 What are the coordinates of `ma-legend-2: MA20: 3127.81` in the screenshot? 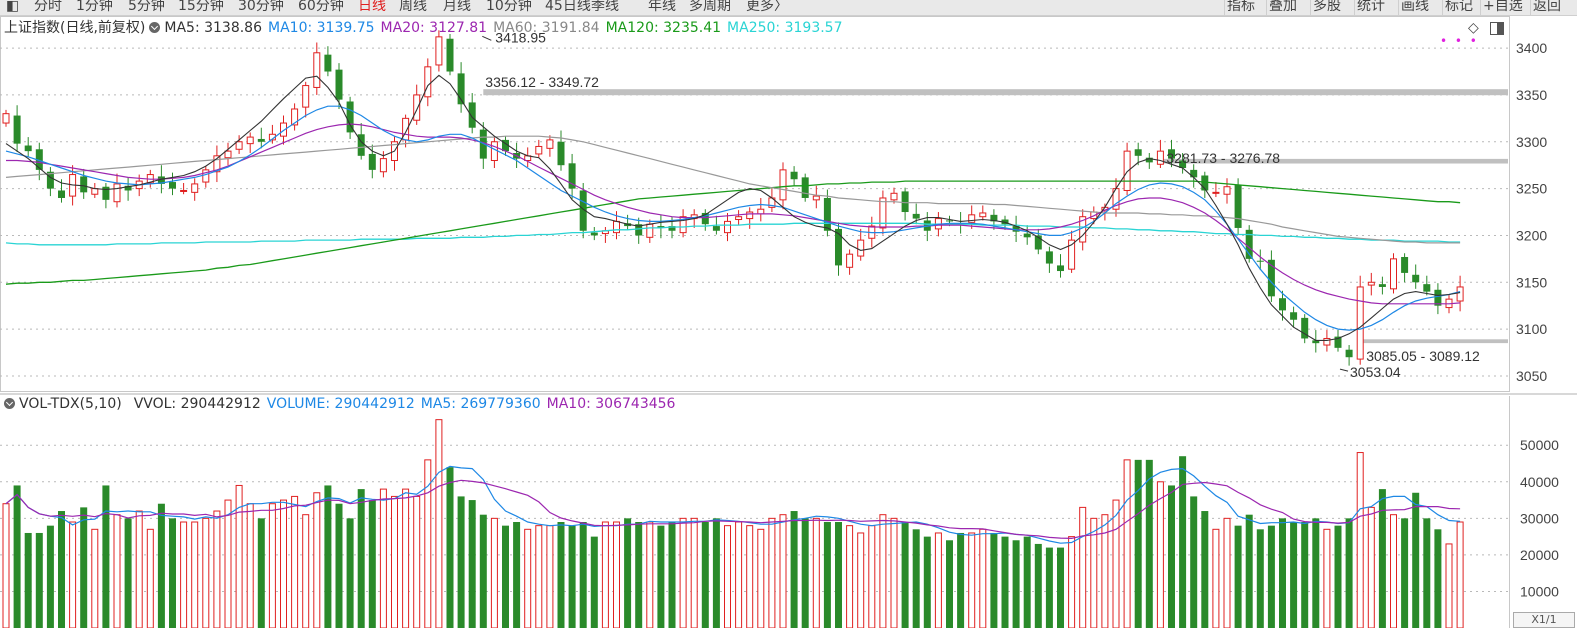 It's located at (434, 28).